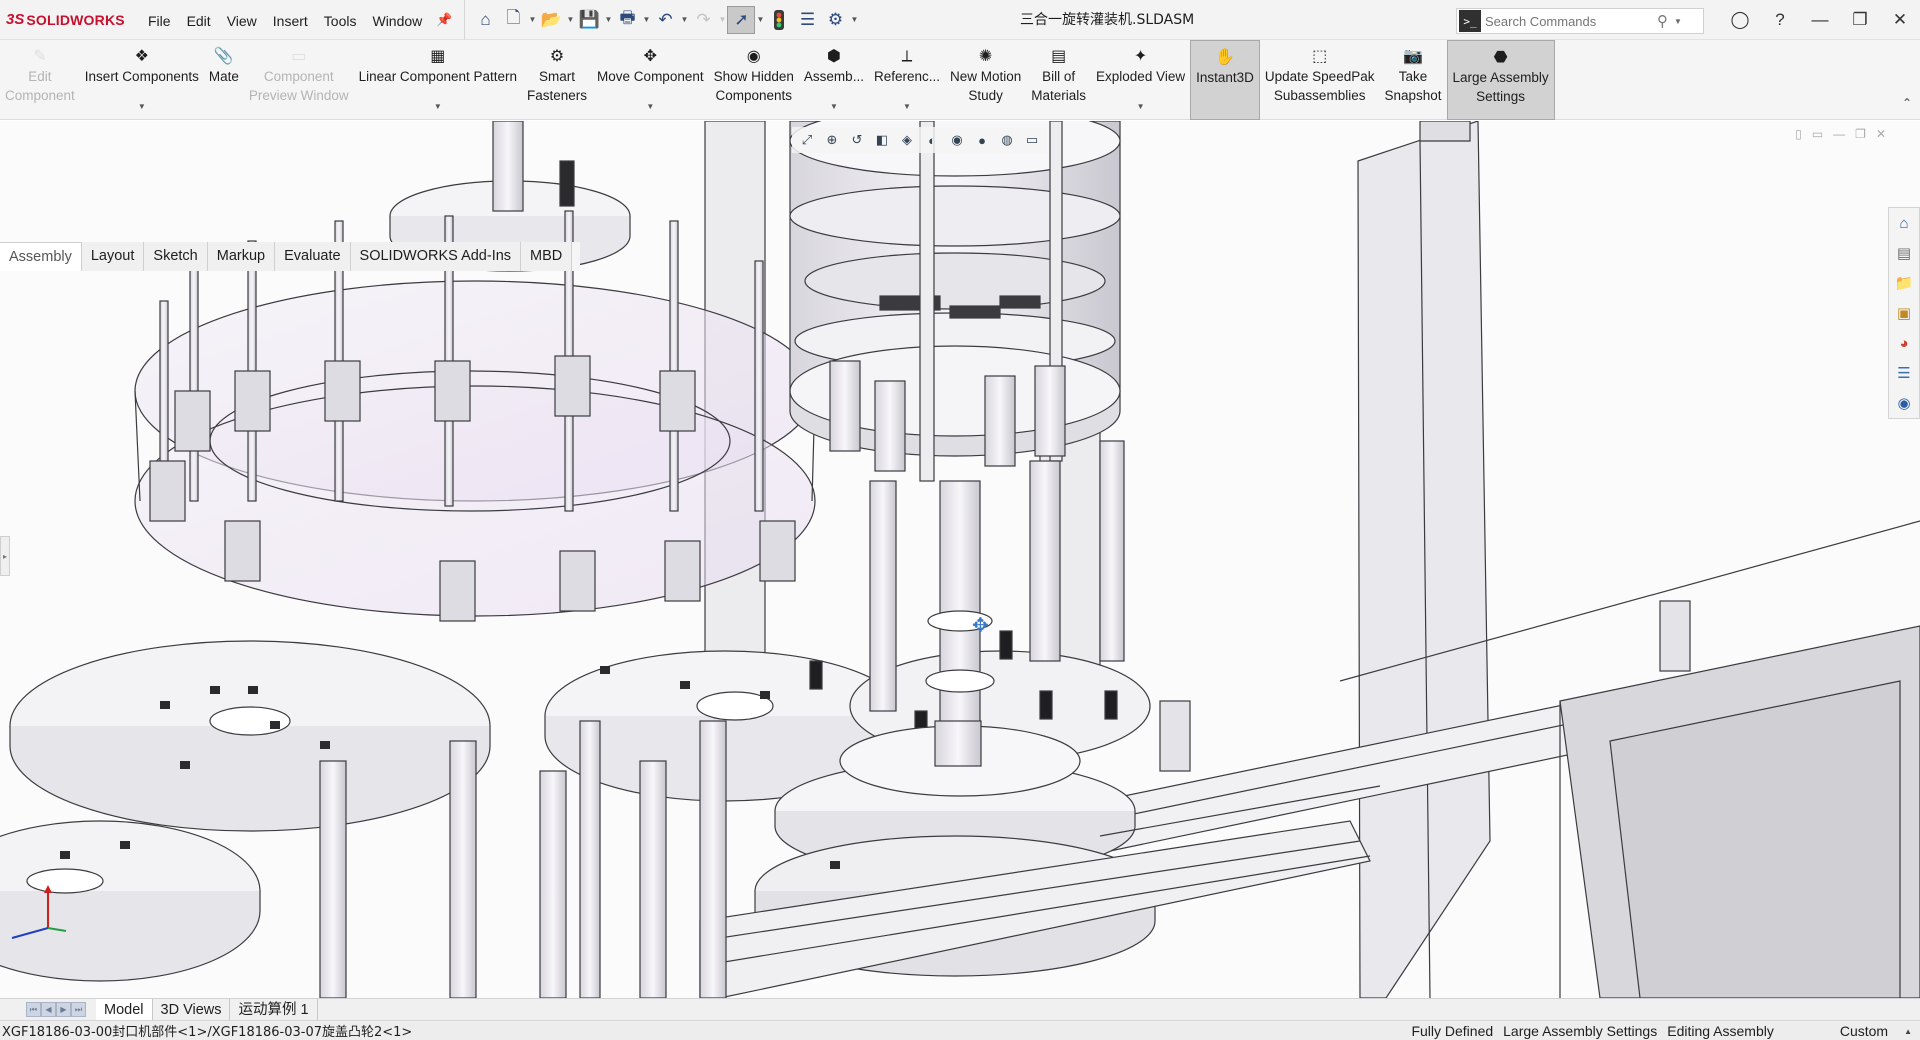 This screenshot has width=1920, height=1040. I want to click on print-icon: 🖶, so click(627, 20).